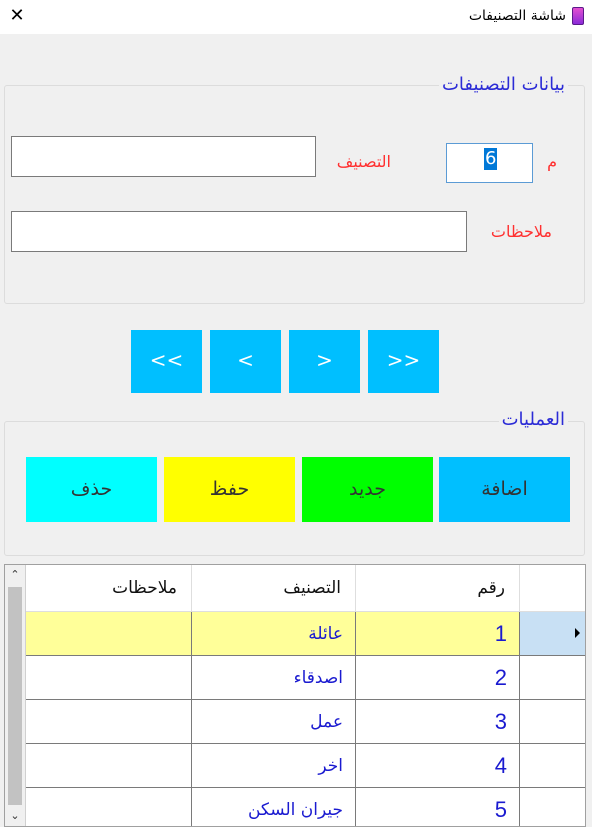 The image size is (592, 827). Describe the element at coordinates (438, 634) in the screenshot. I see `table-row-cell-number: 1` at that location.